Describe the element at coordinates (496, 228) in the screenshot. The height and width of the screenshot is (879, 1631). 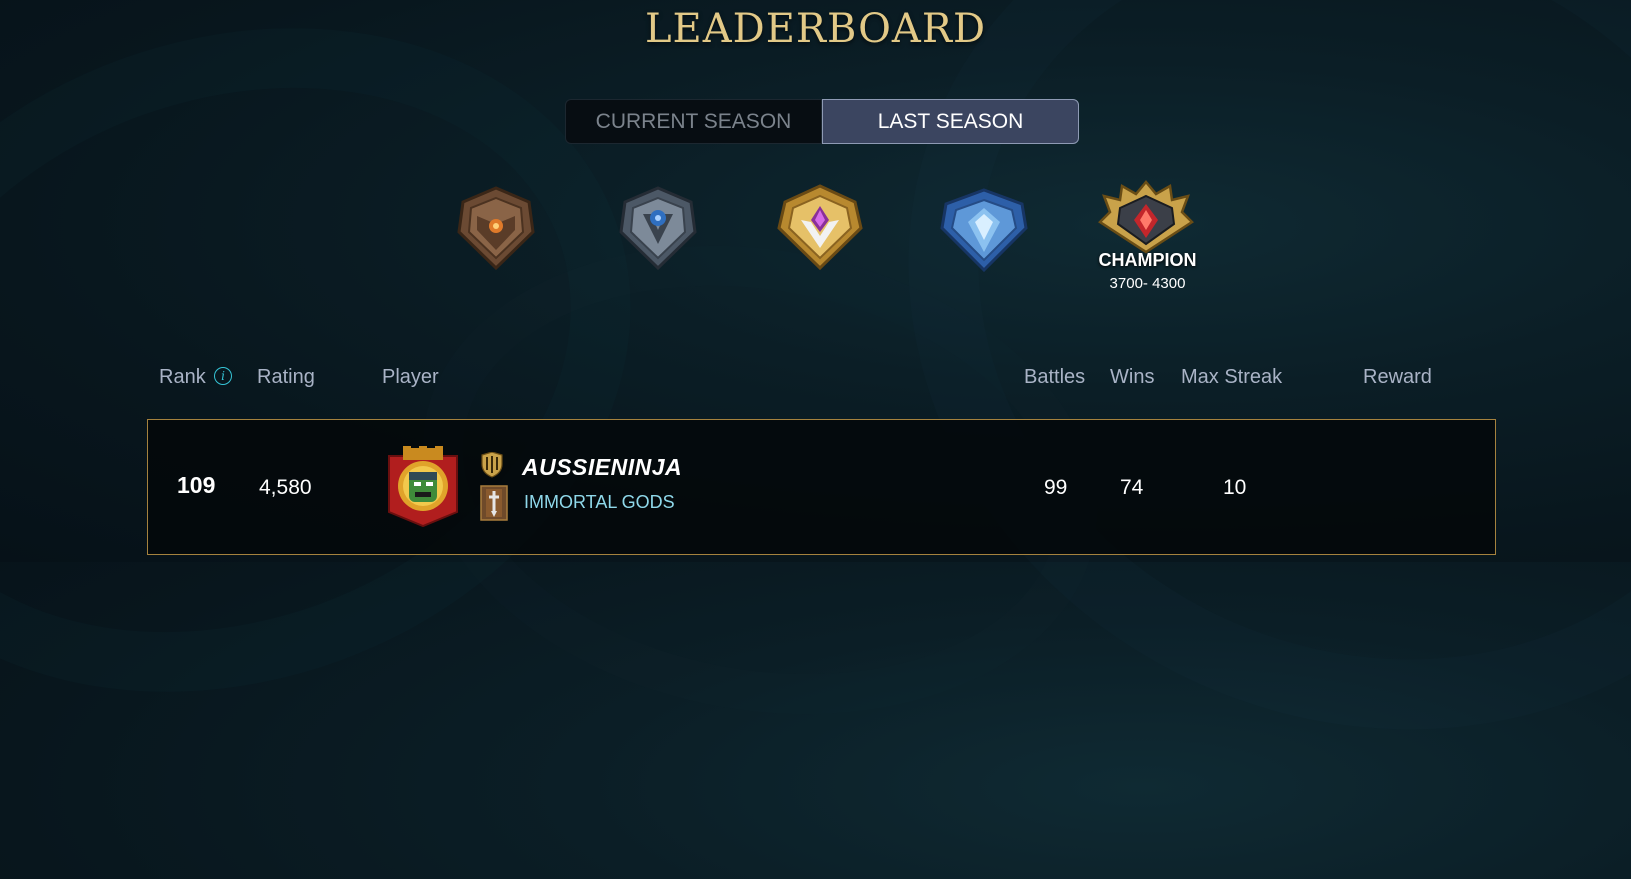
I see `bronze-league-icon` at that location.